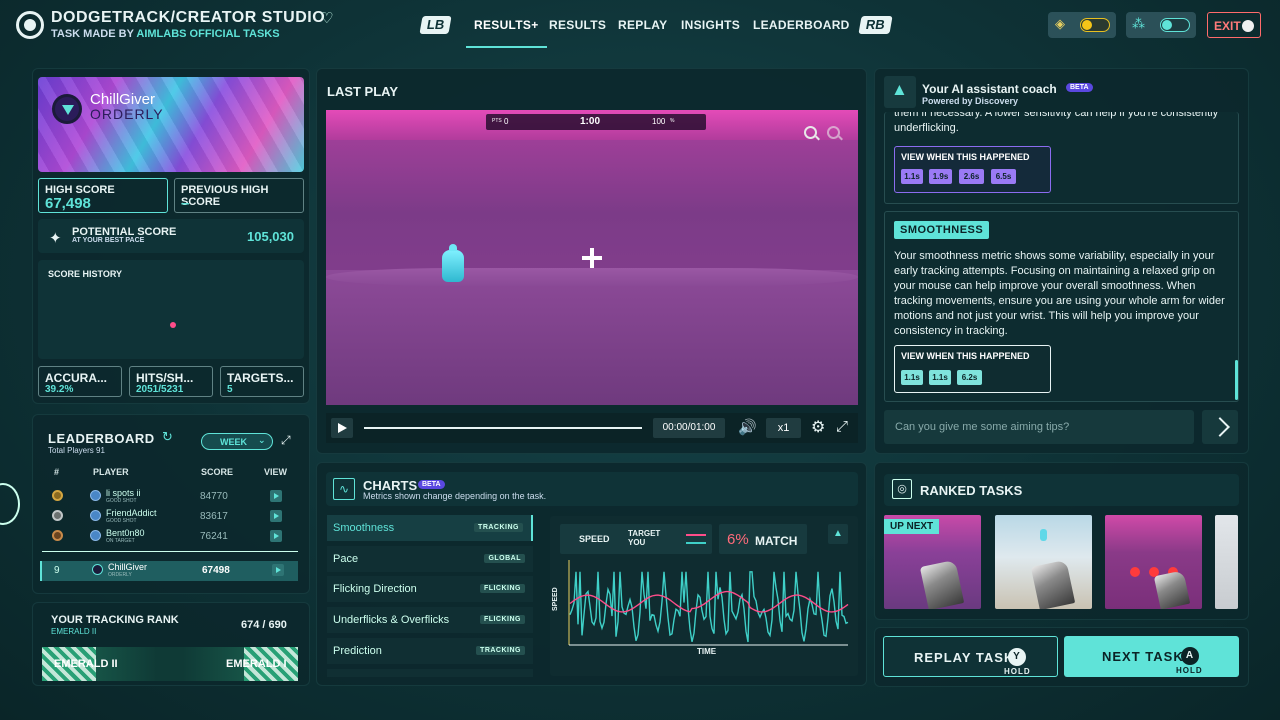 This screenshot has height=720, width=1280. What do you see at coordinates (57, 472) in the screenshot?
I see `col-rank: #` at bounding box center [57, 472].